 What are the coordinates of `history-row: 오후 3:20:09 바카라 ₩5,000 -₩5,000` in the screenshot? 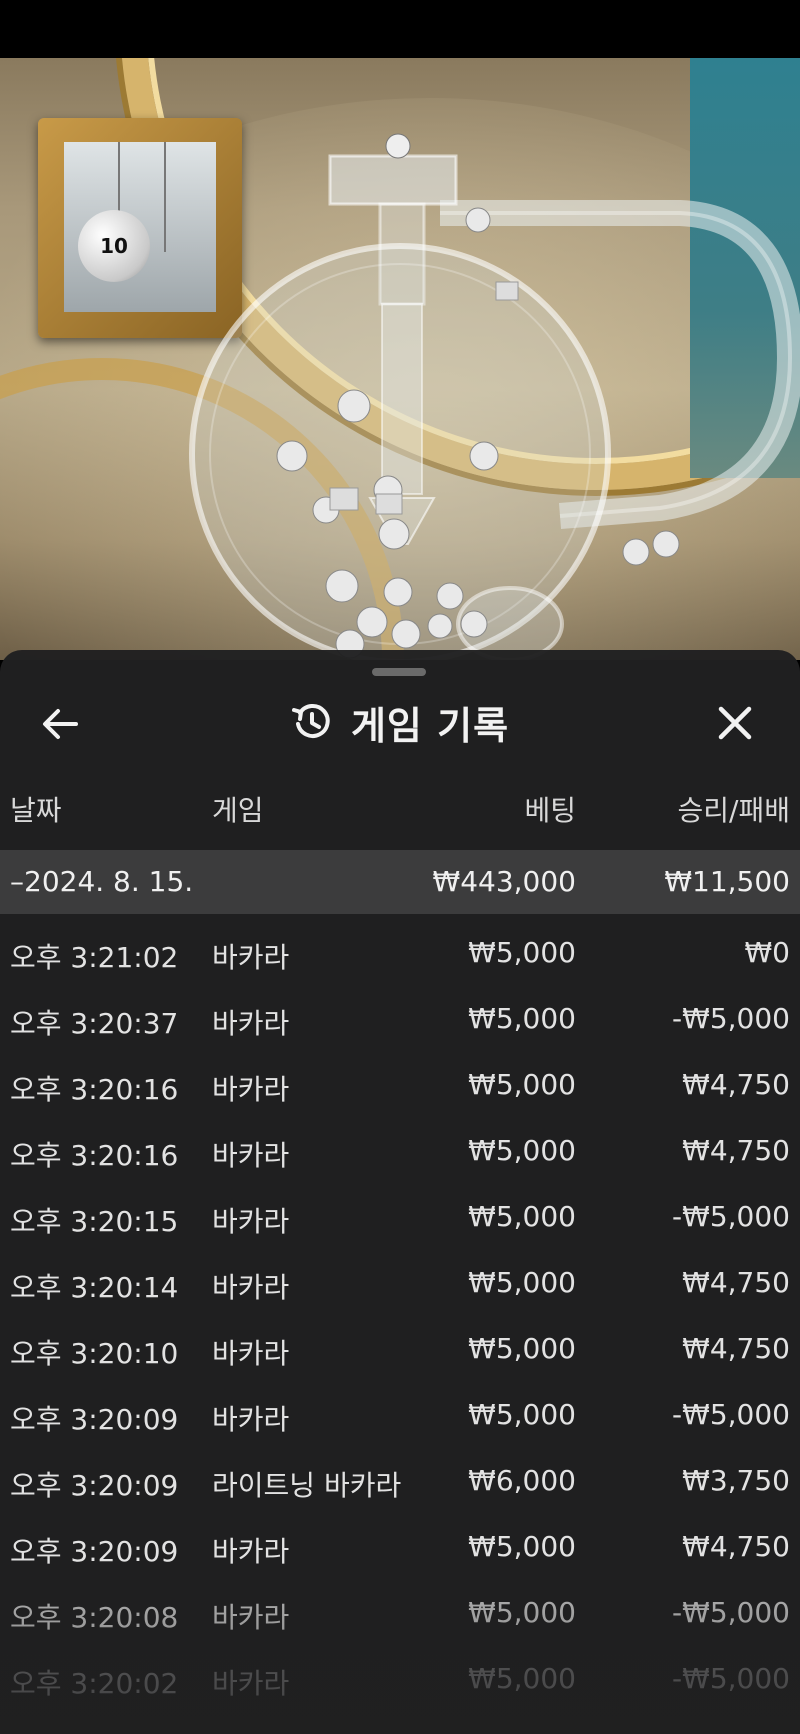 It's located at (400, 1415).